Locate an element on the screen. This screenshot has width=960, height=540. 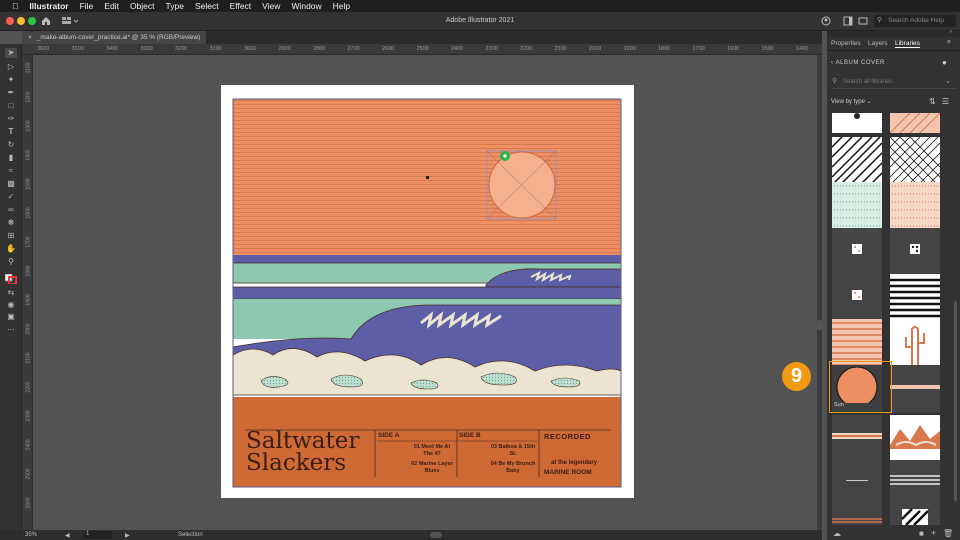
horizon-band-blue is located at coordinates (427, 259).